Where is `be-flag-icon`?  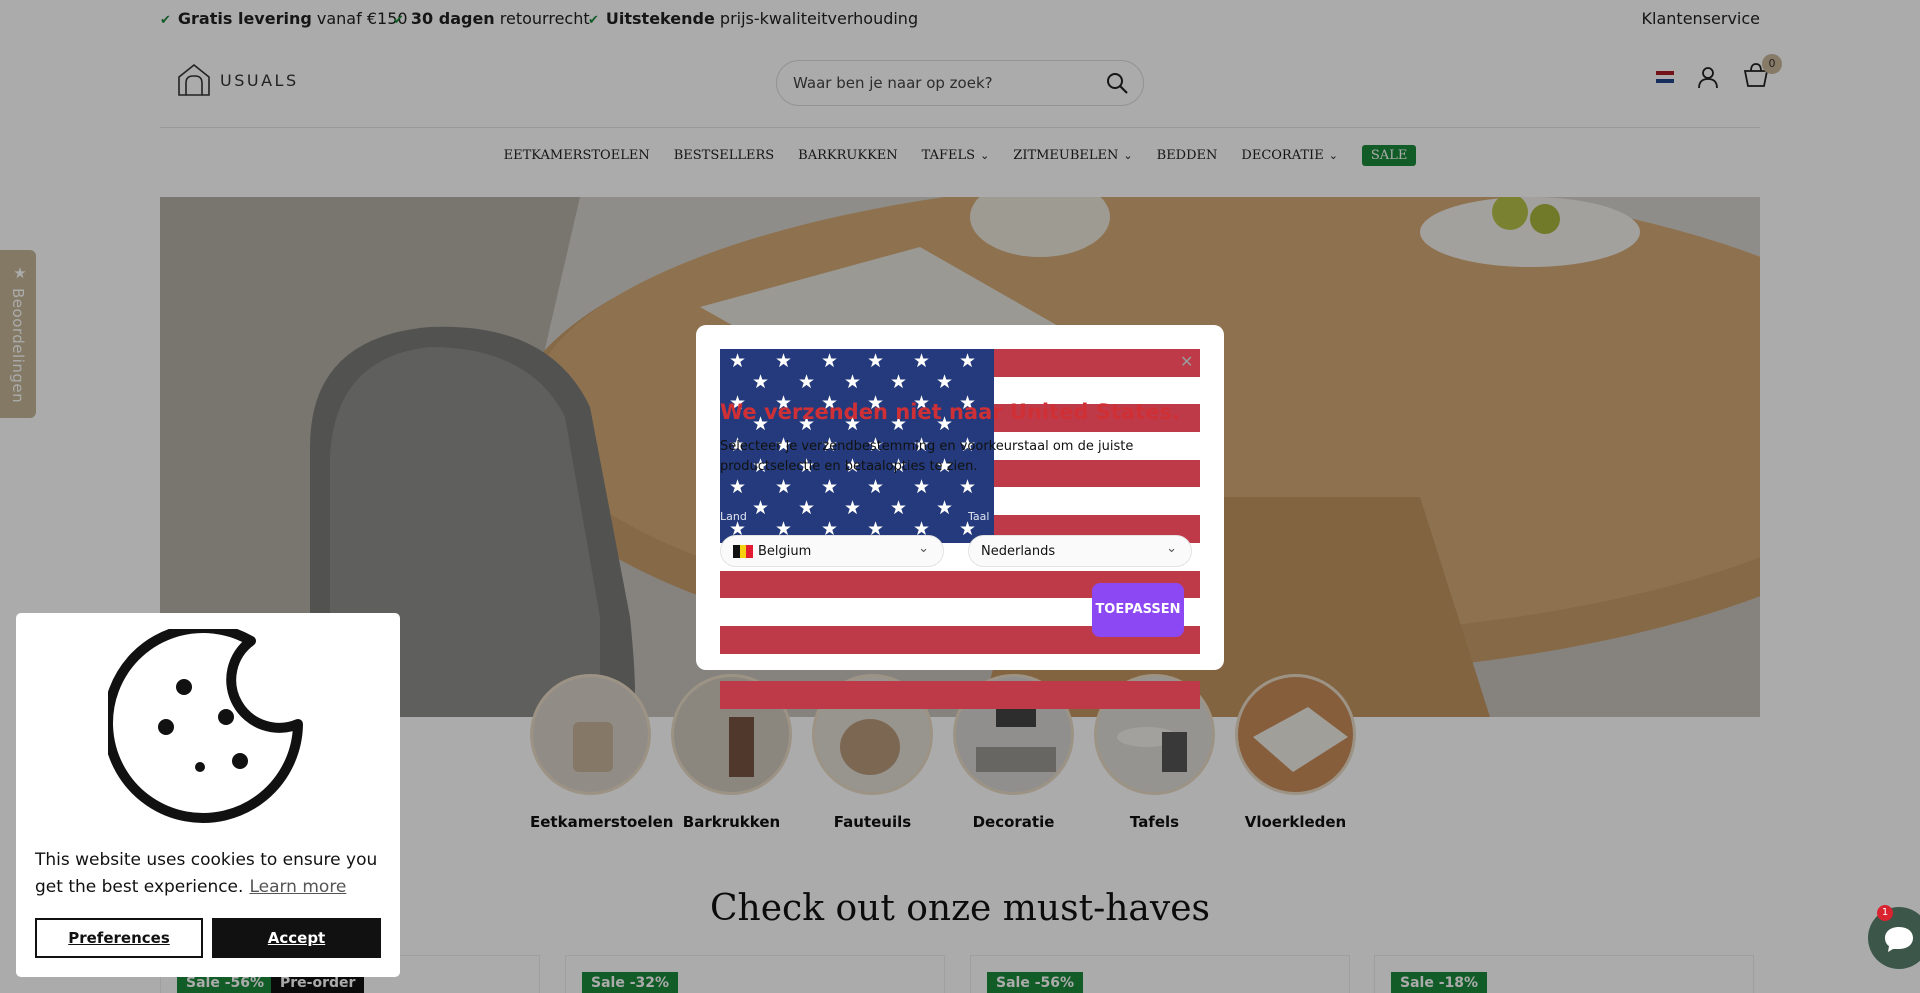 be-flag-icon is located at coordinates (743, 551).